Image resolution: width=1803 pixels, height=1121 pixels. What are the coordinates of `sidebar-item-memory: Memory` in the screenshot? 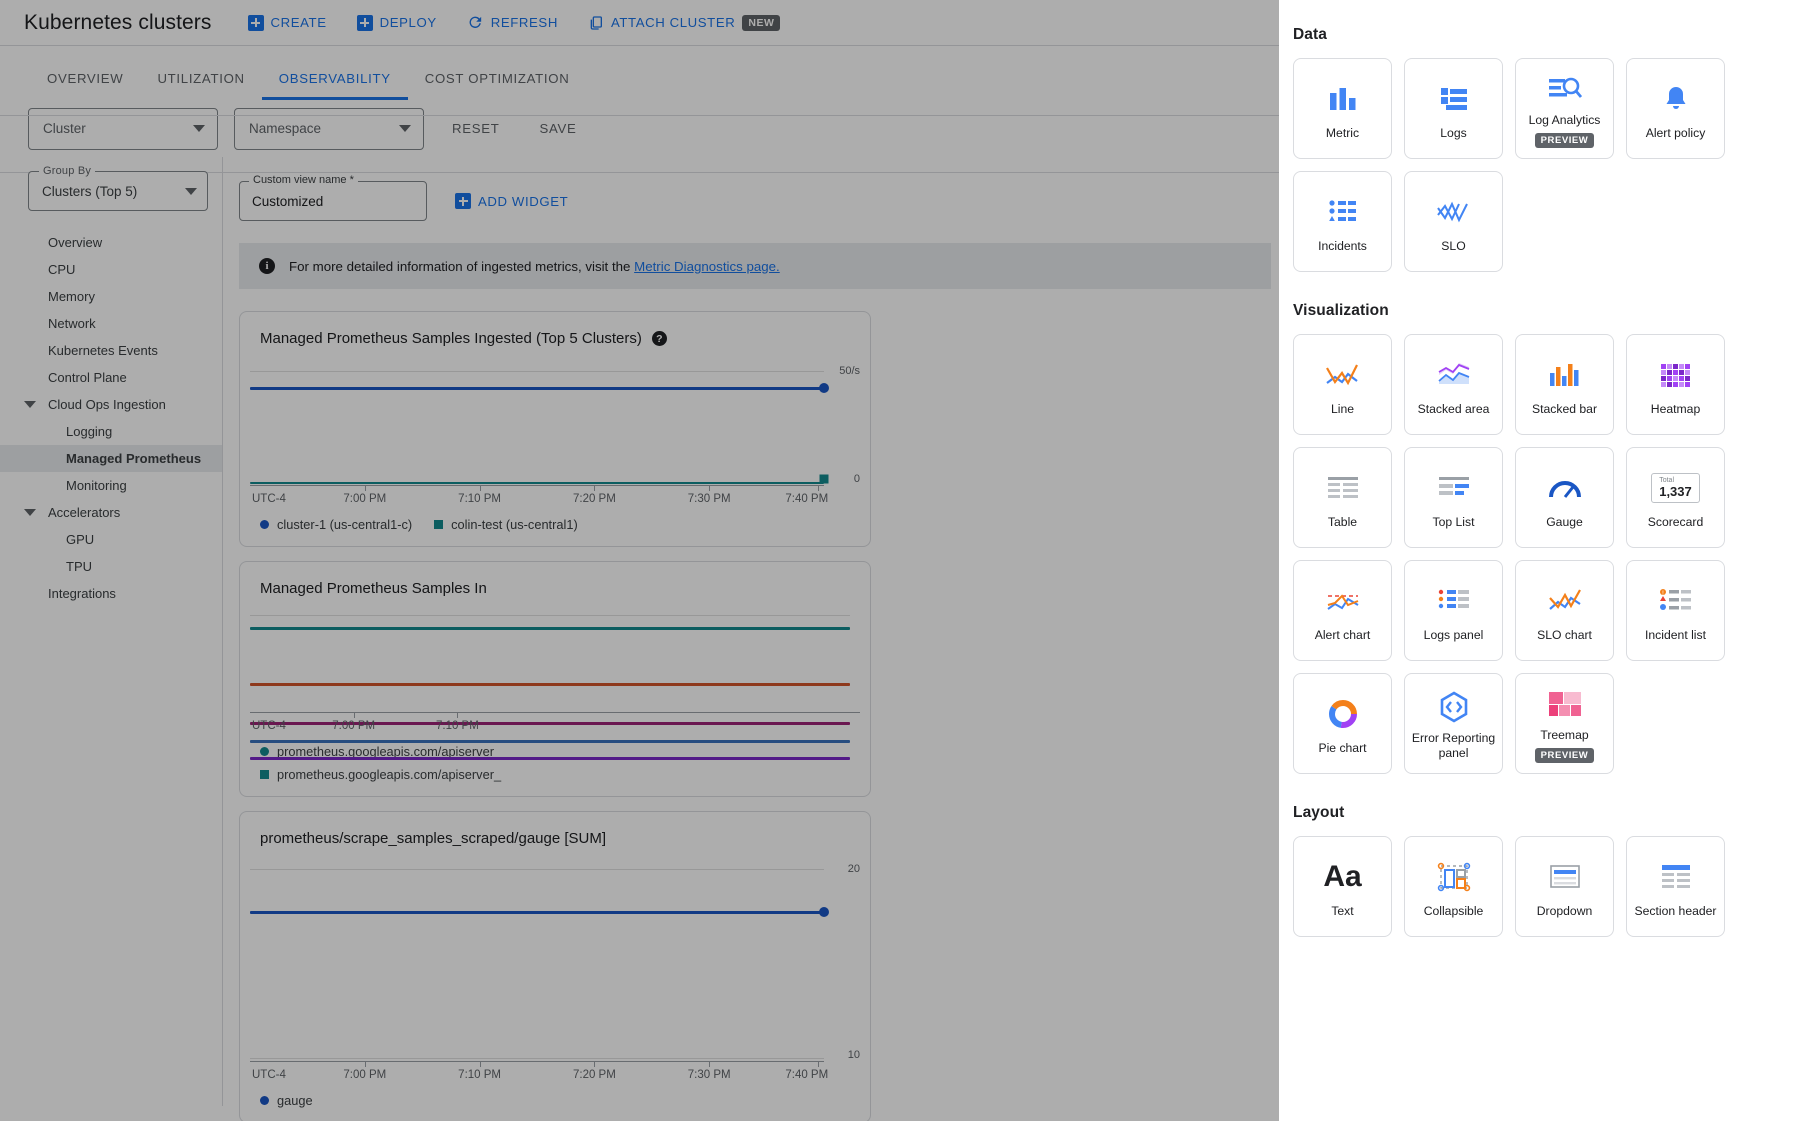 It's located at (111, 296).